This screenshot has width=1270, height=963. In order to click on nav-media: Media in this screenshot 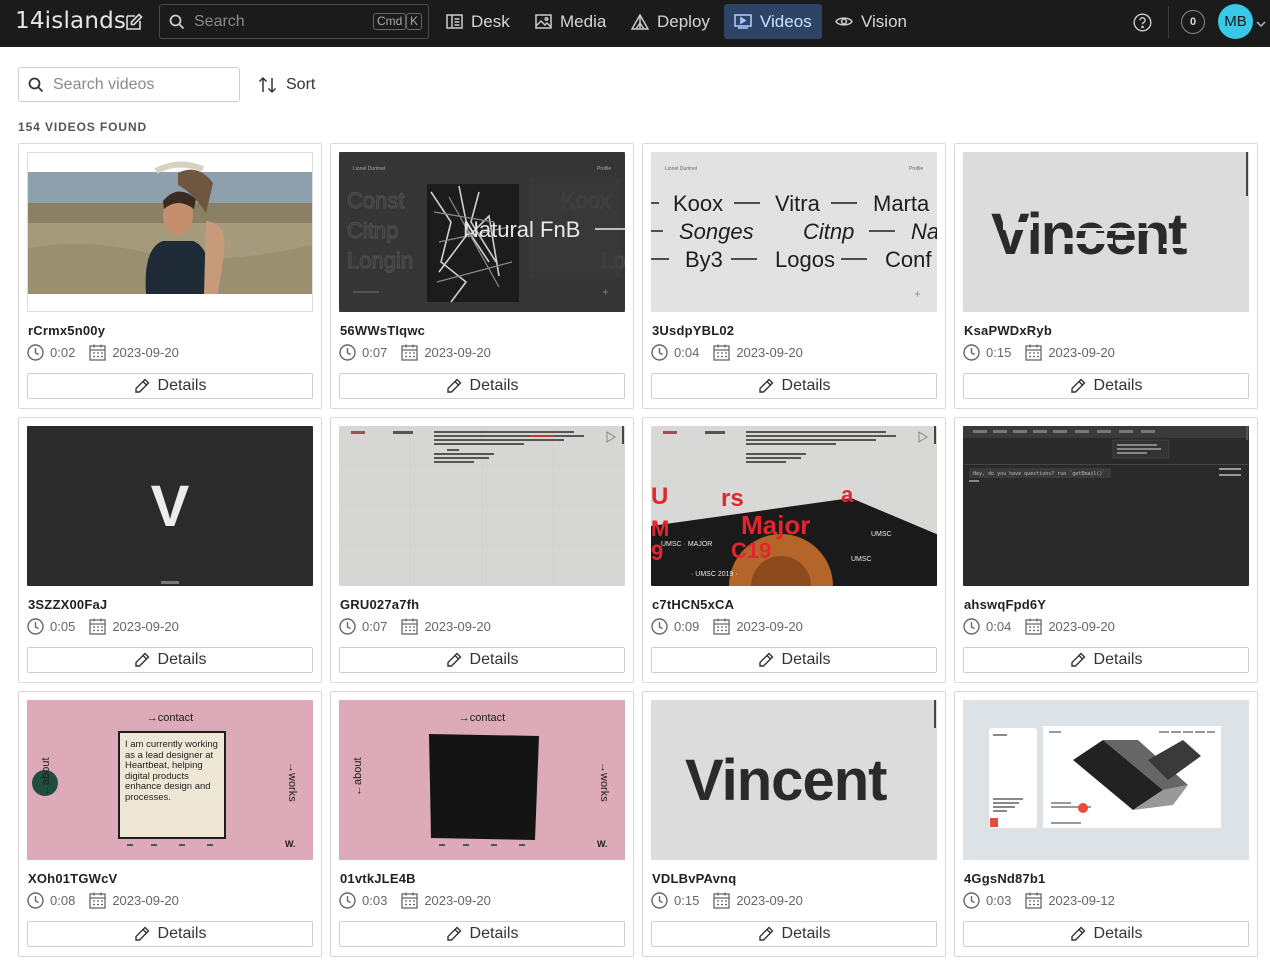, I will do `click(570, 21)`.